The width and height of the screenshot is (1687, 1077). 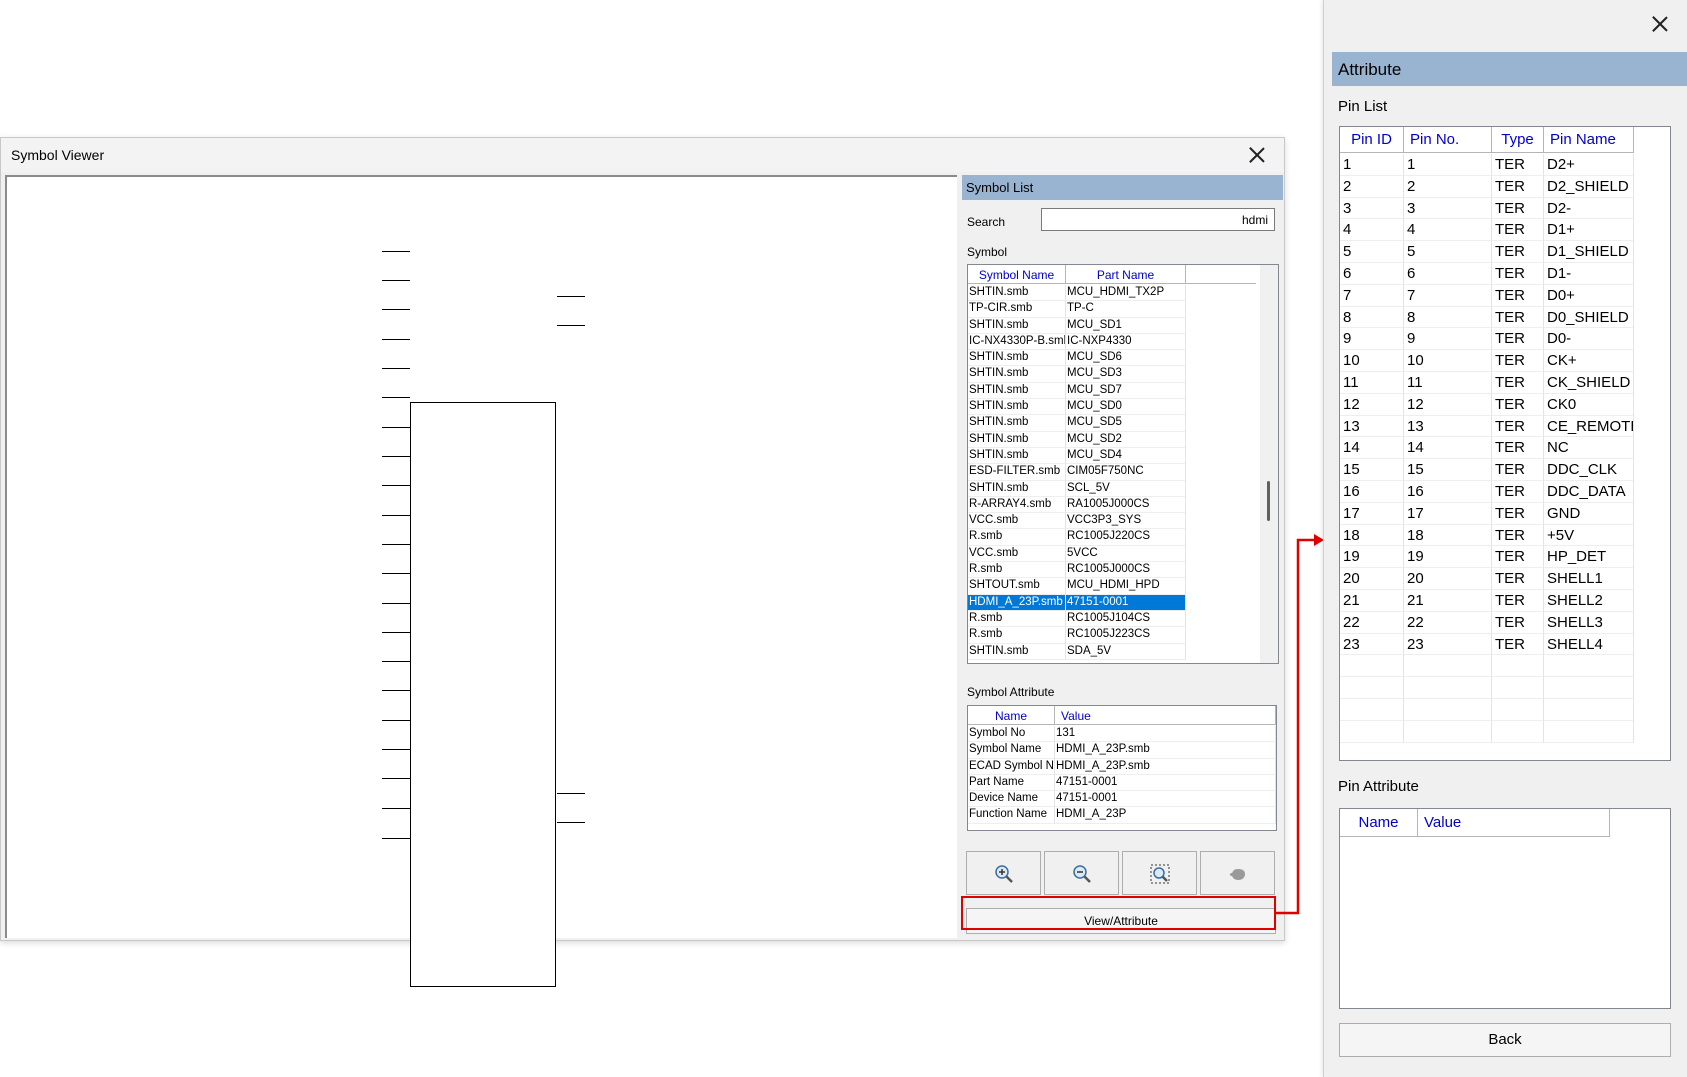 I want to click on column-header-symbol-name: Symbol Name, so click(x=1017, y=274).